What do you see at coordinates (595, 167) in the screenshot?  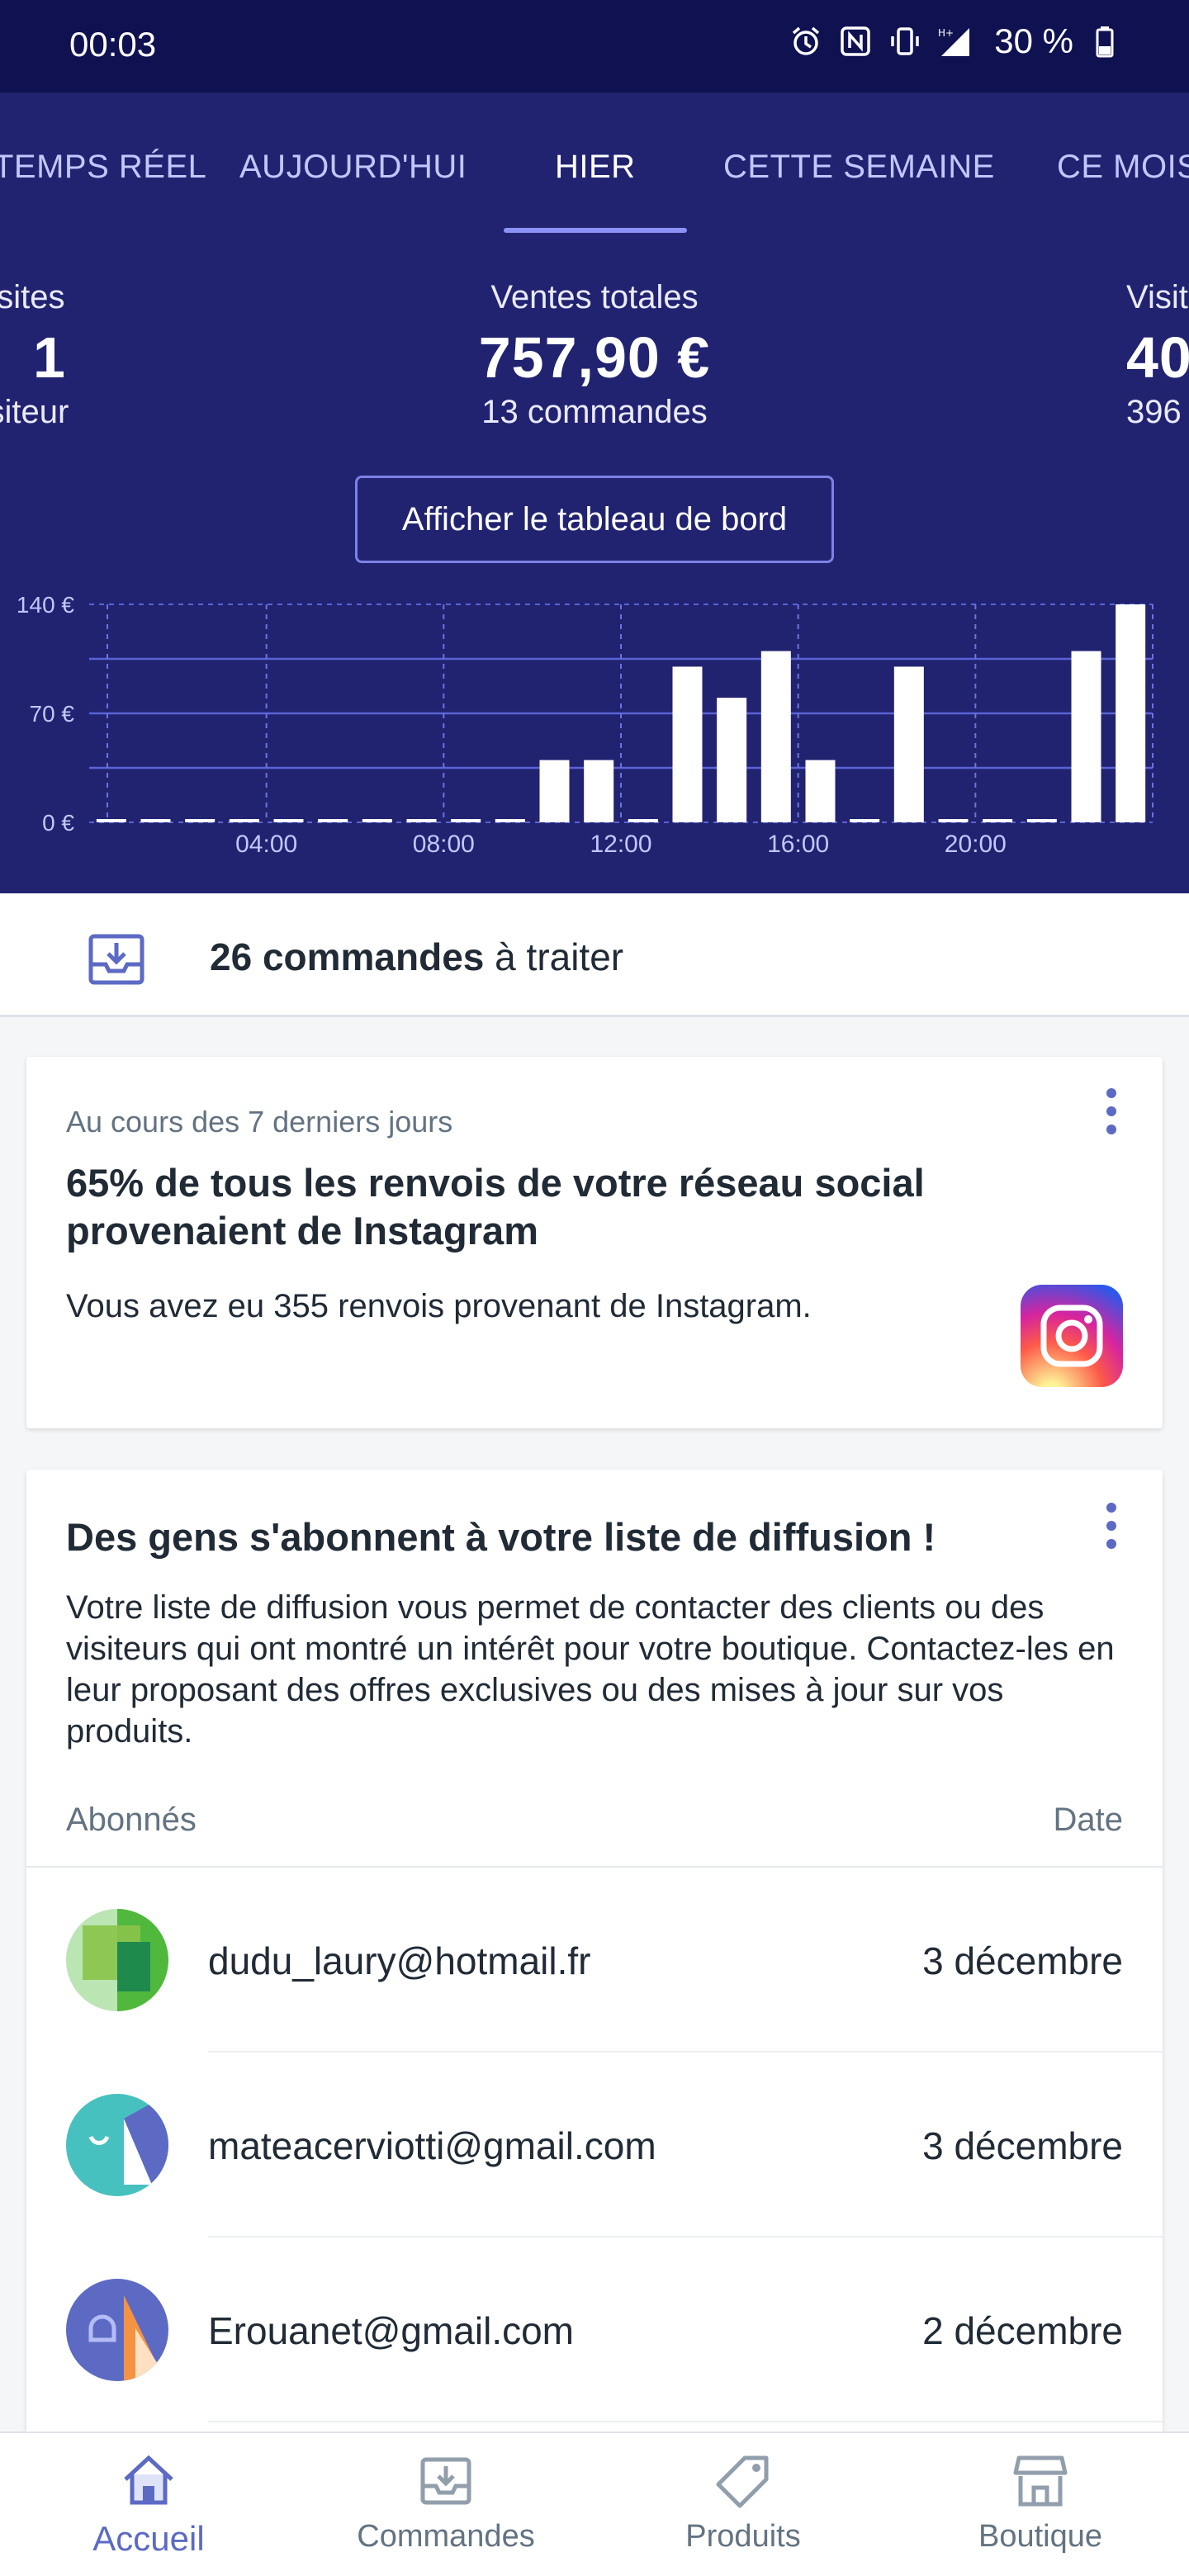 I see `tab-hier: HIER` at bounding box center [595, 167].